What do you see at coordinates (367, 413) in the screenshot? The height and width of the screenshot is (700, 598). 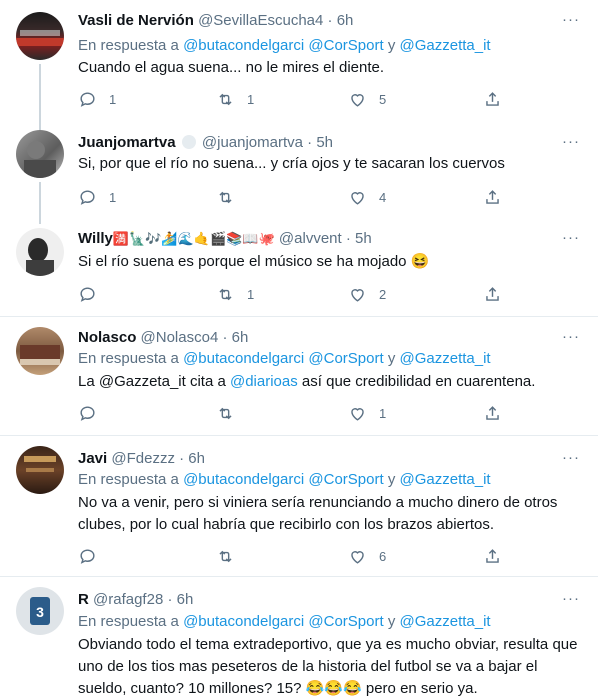 I see `like-button: 1` at bounding box center [367, 413].